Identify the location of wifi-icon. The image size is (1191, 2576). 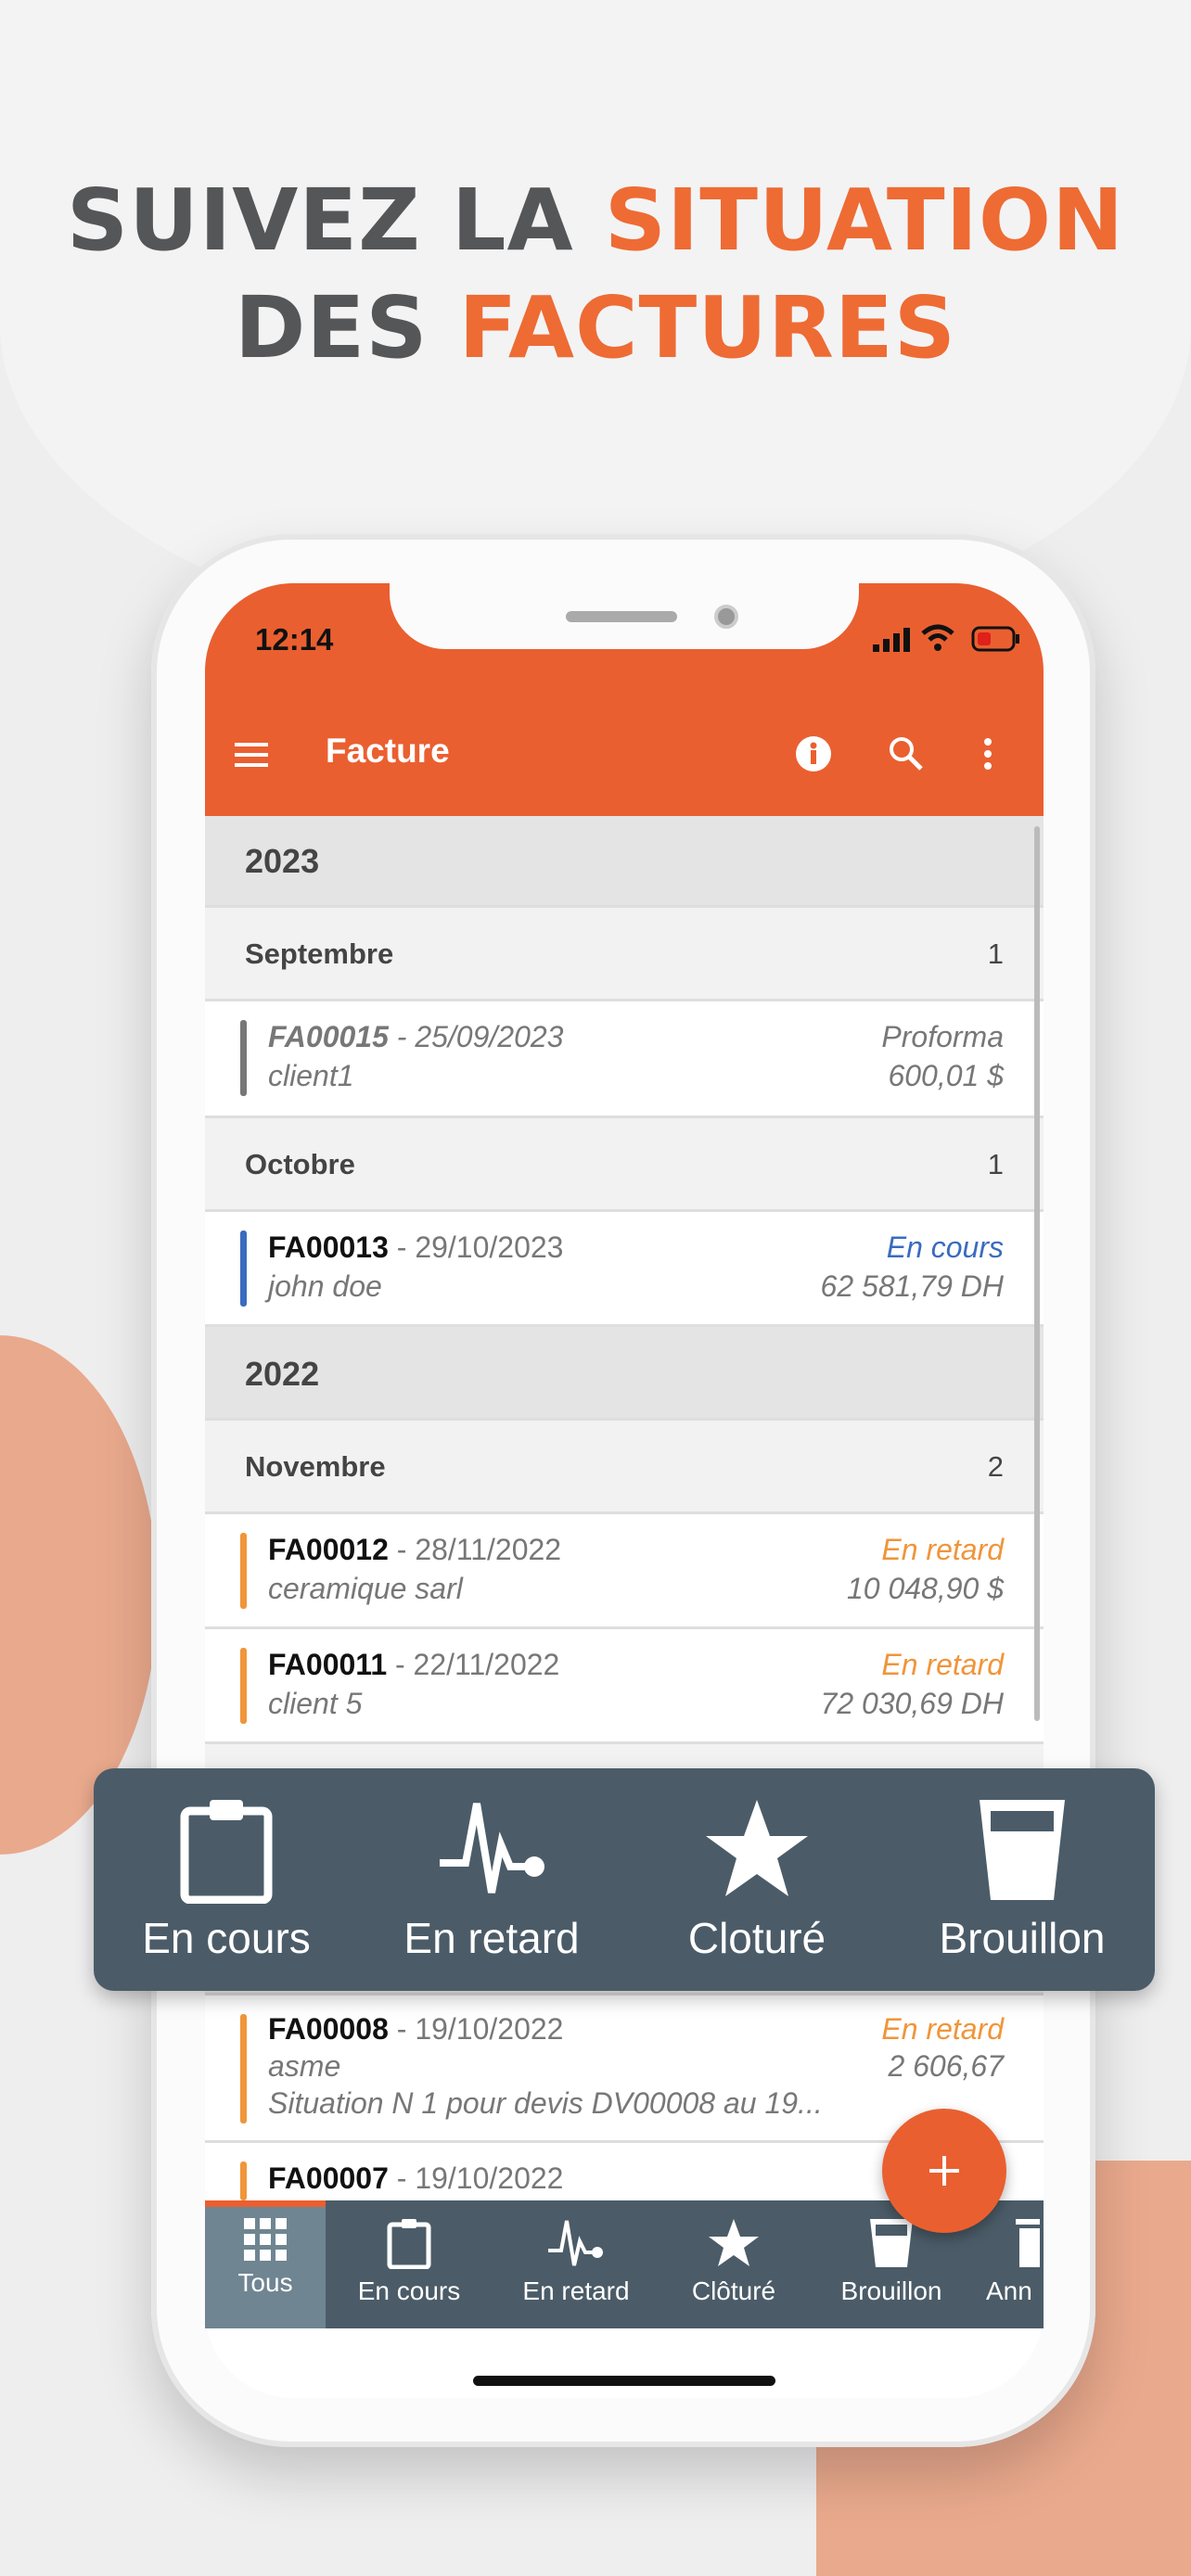
(937, 638).